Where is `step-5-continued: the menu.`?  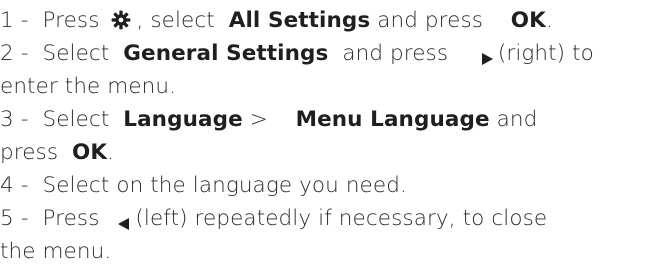 step-5-continued: the menu. is located at coordinates (335, 251).